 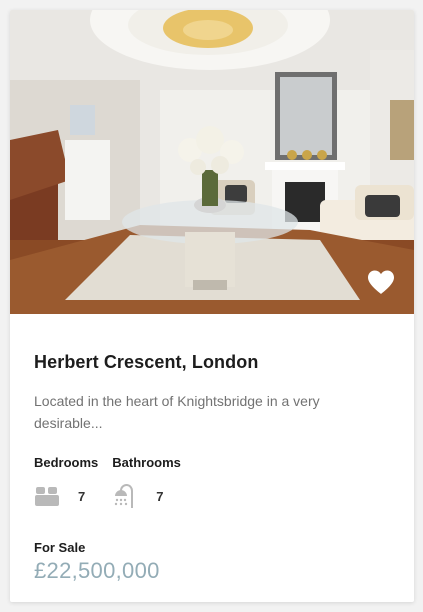 I want to click on property-specs: Bedrooms 7 Bathrooms 7, so click(x=107, y=482).